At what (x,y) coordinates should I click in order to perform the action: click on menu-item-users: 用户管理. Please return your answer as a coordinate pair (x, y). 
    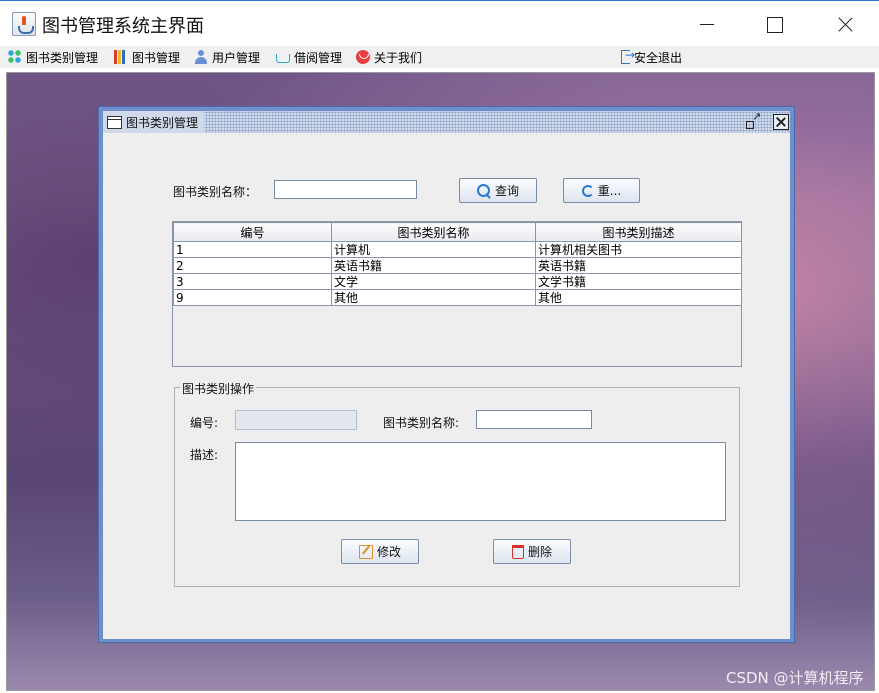
    Looking at the image, I should click on (227, 57).